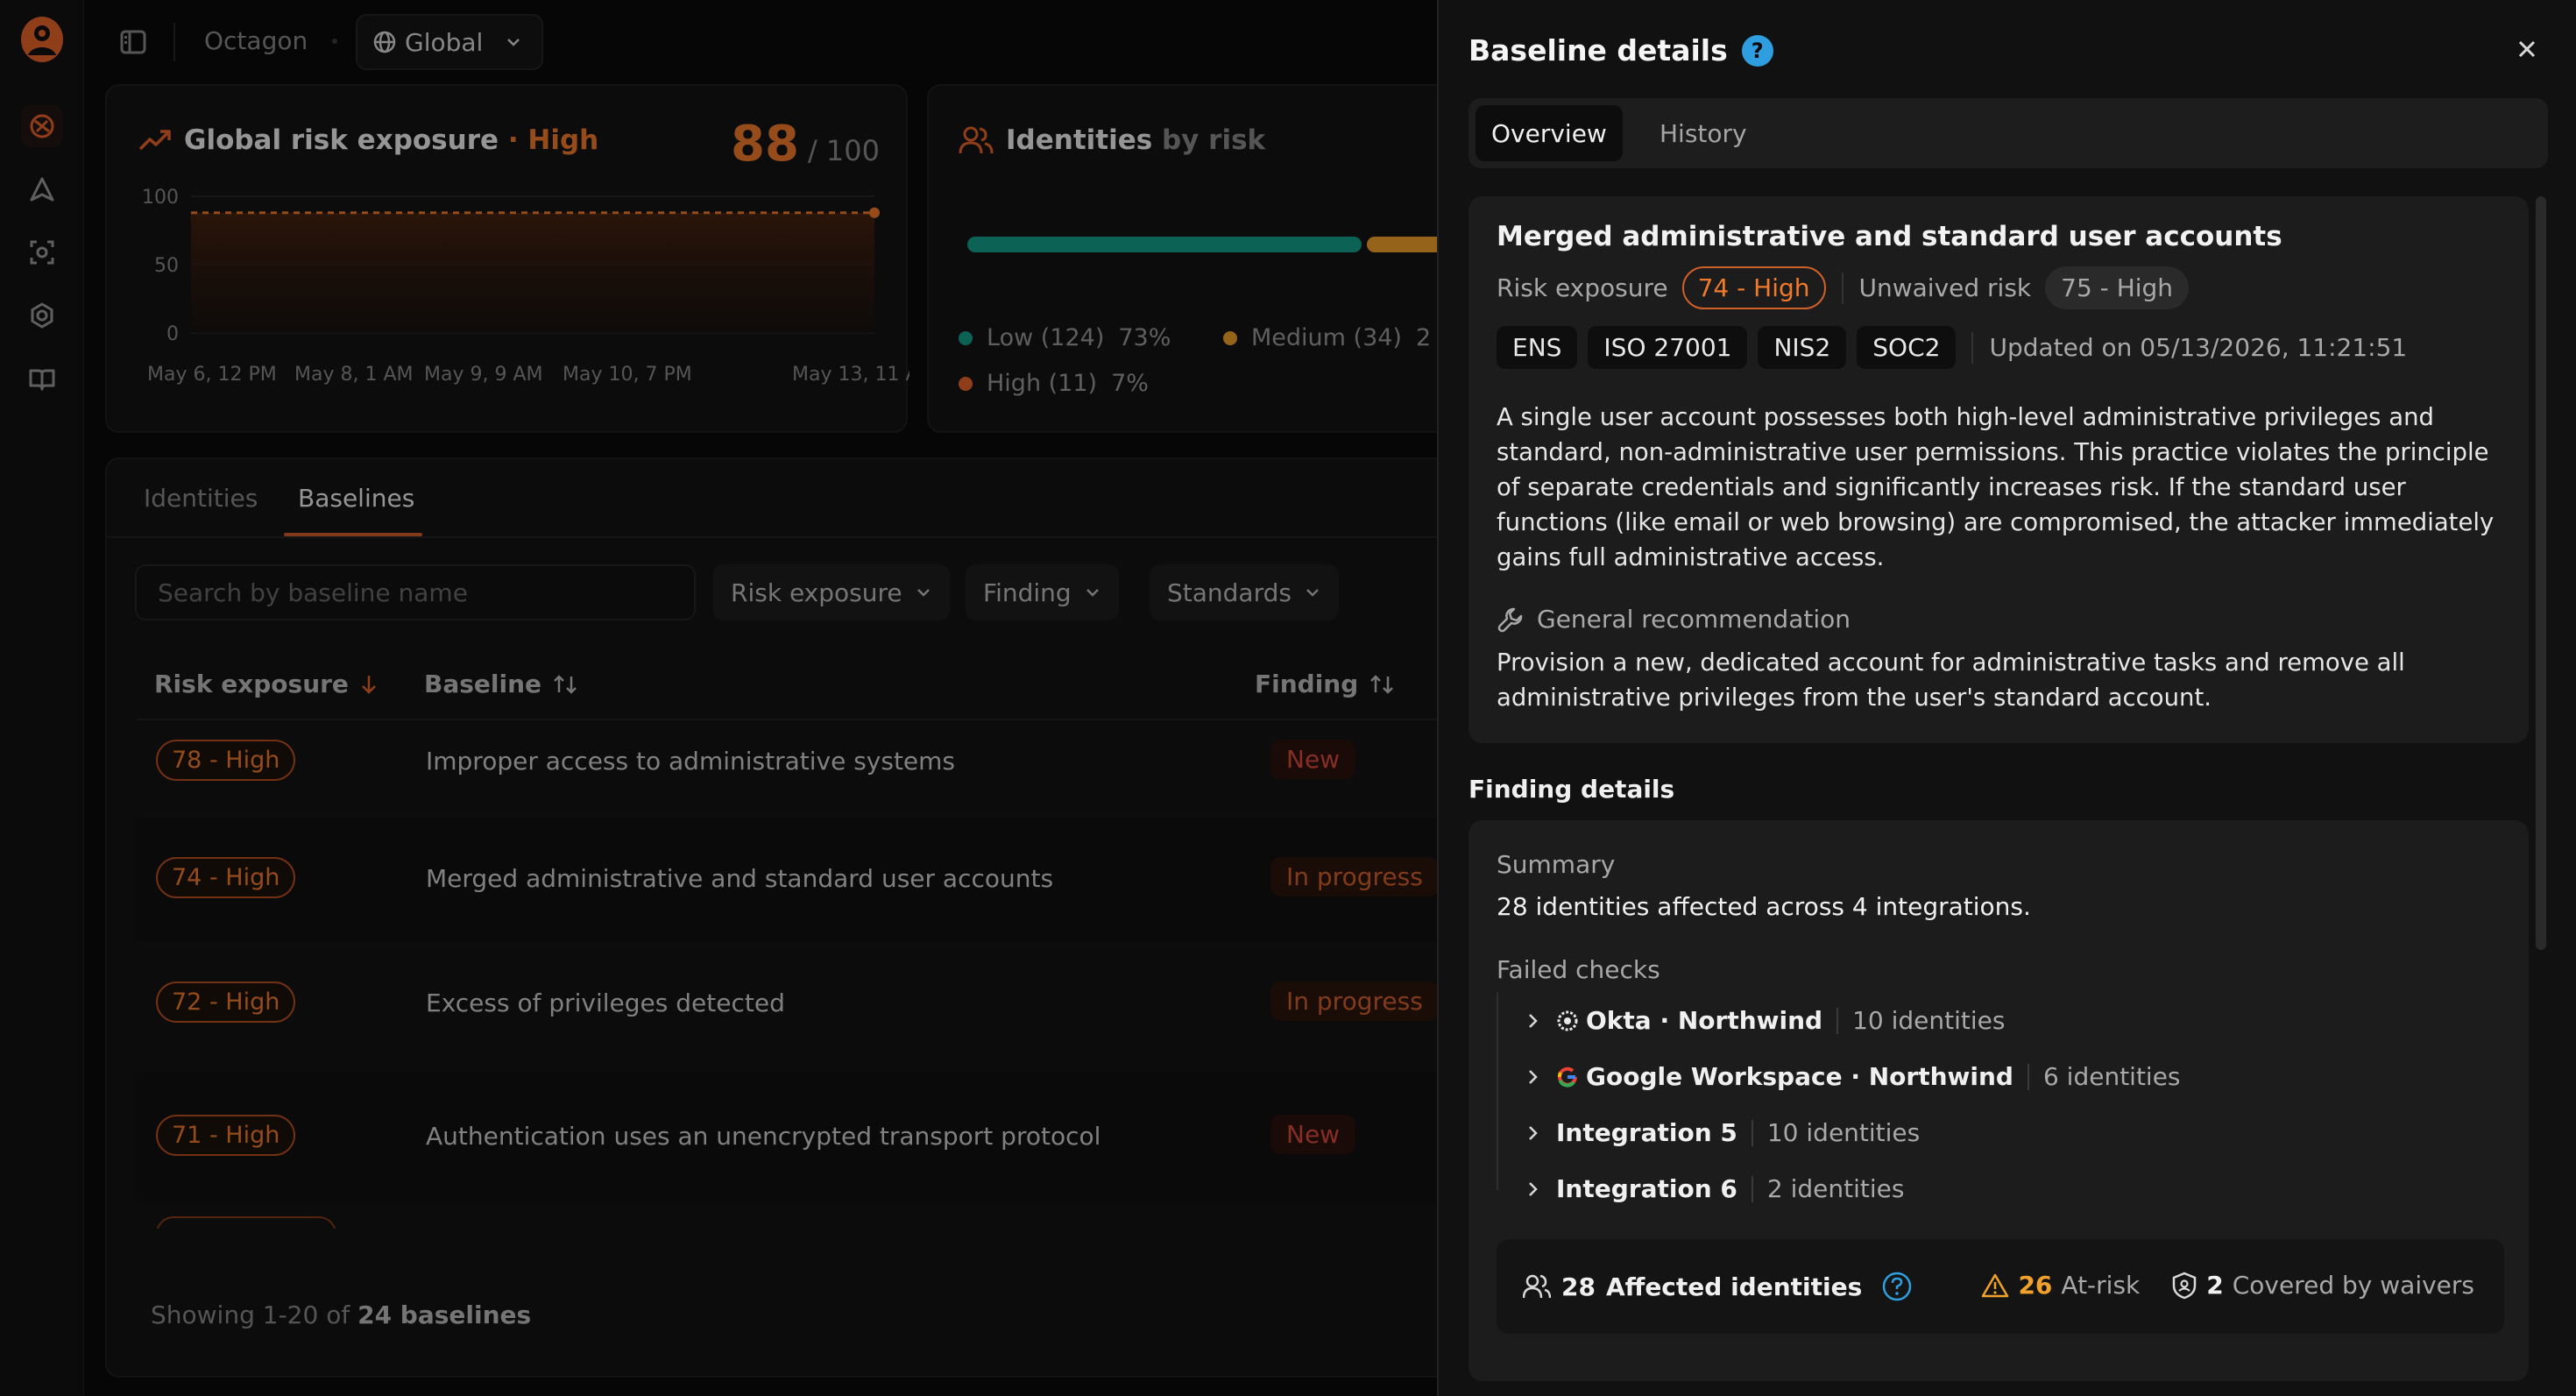  I want to click on at-risk-label: At-risk, so click(2101, 1285).